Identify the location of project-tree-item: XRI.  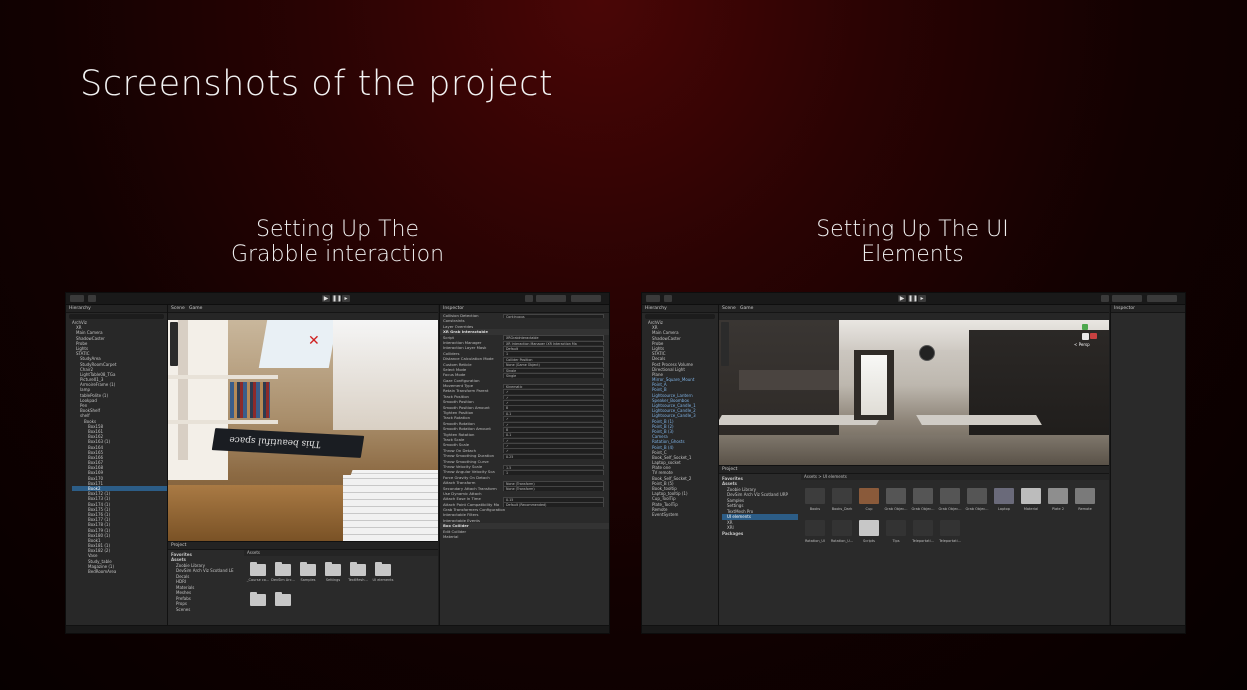
(760, 527).